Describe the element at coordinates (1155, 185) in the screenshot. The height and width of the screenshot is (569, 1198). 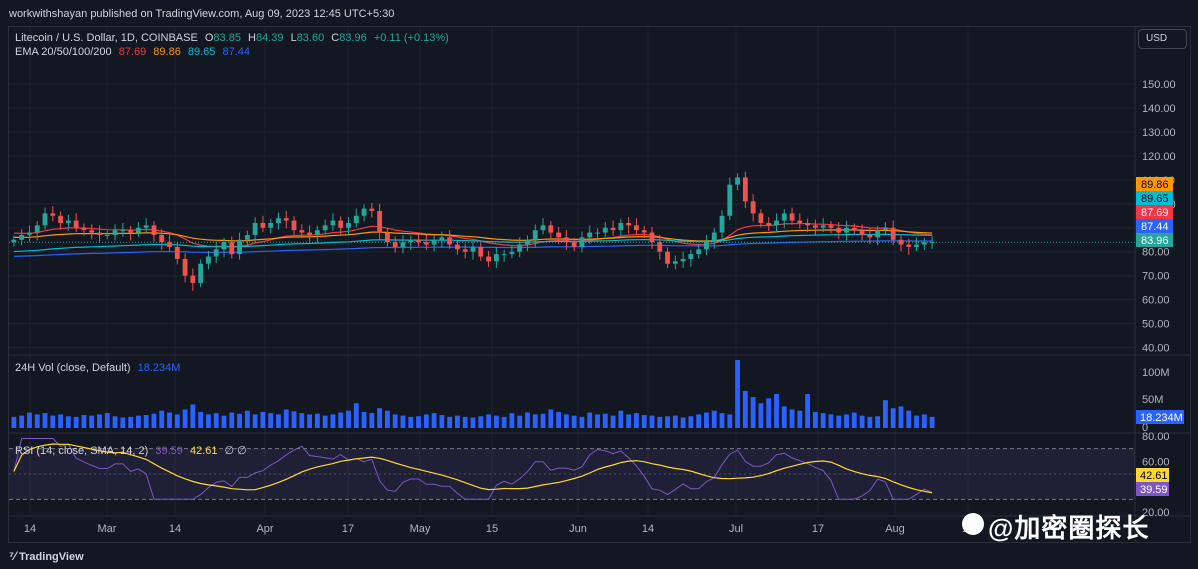
I see `price-badge-label: 89.86` at that location.